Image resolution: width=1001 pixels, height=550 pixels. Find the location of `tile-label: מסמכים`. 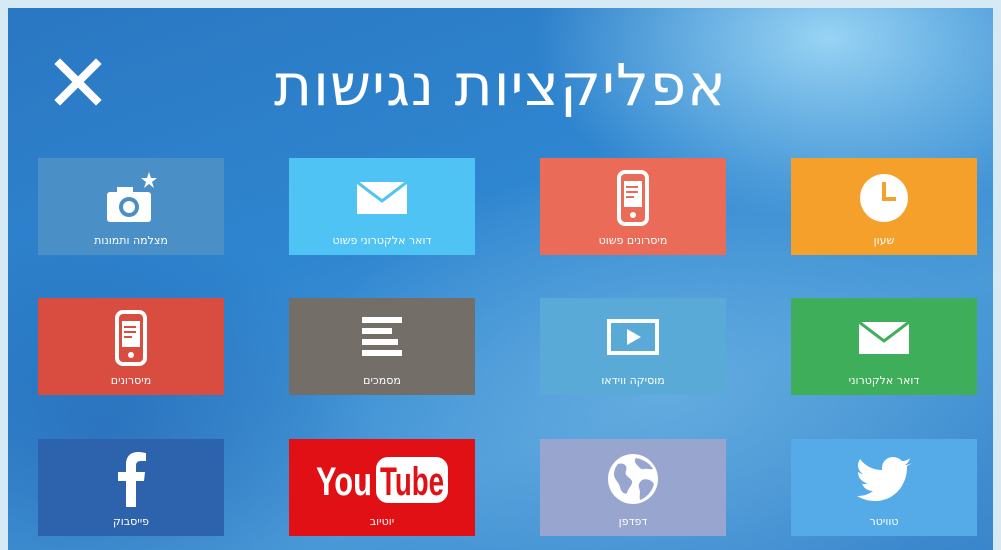

tile-label: מסמכים is located at coordinates (382, 380).